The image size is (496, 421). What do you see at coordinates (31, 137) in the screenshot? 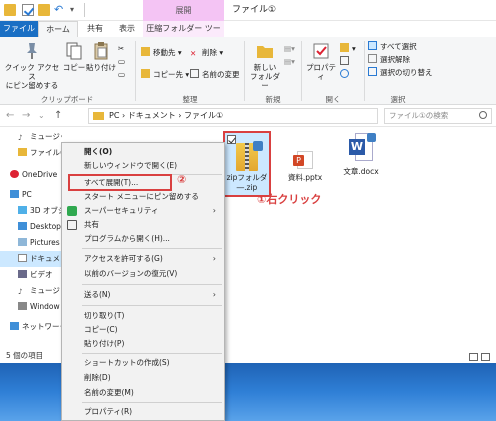
I see `nav-item-music-pinned: ♪ミュージック` at bounding box center [31, 137].